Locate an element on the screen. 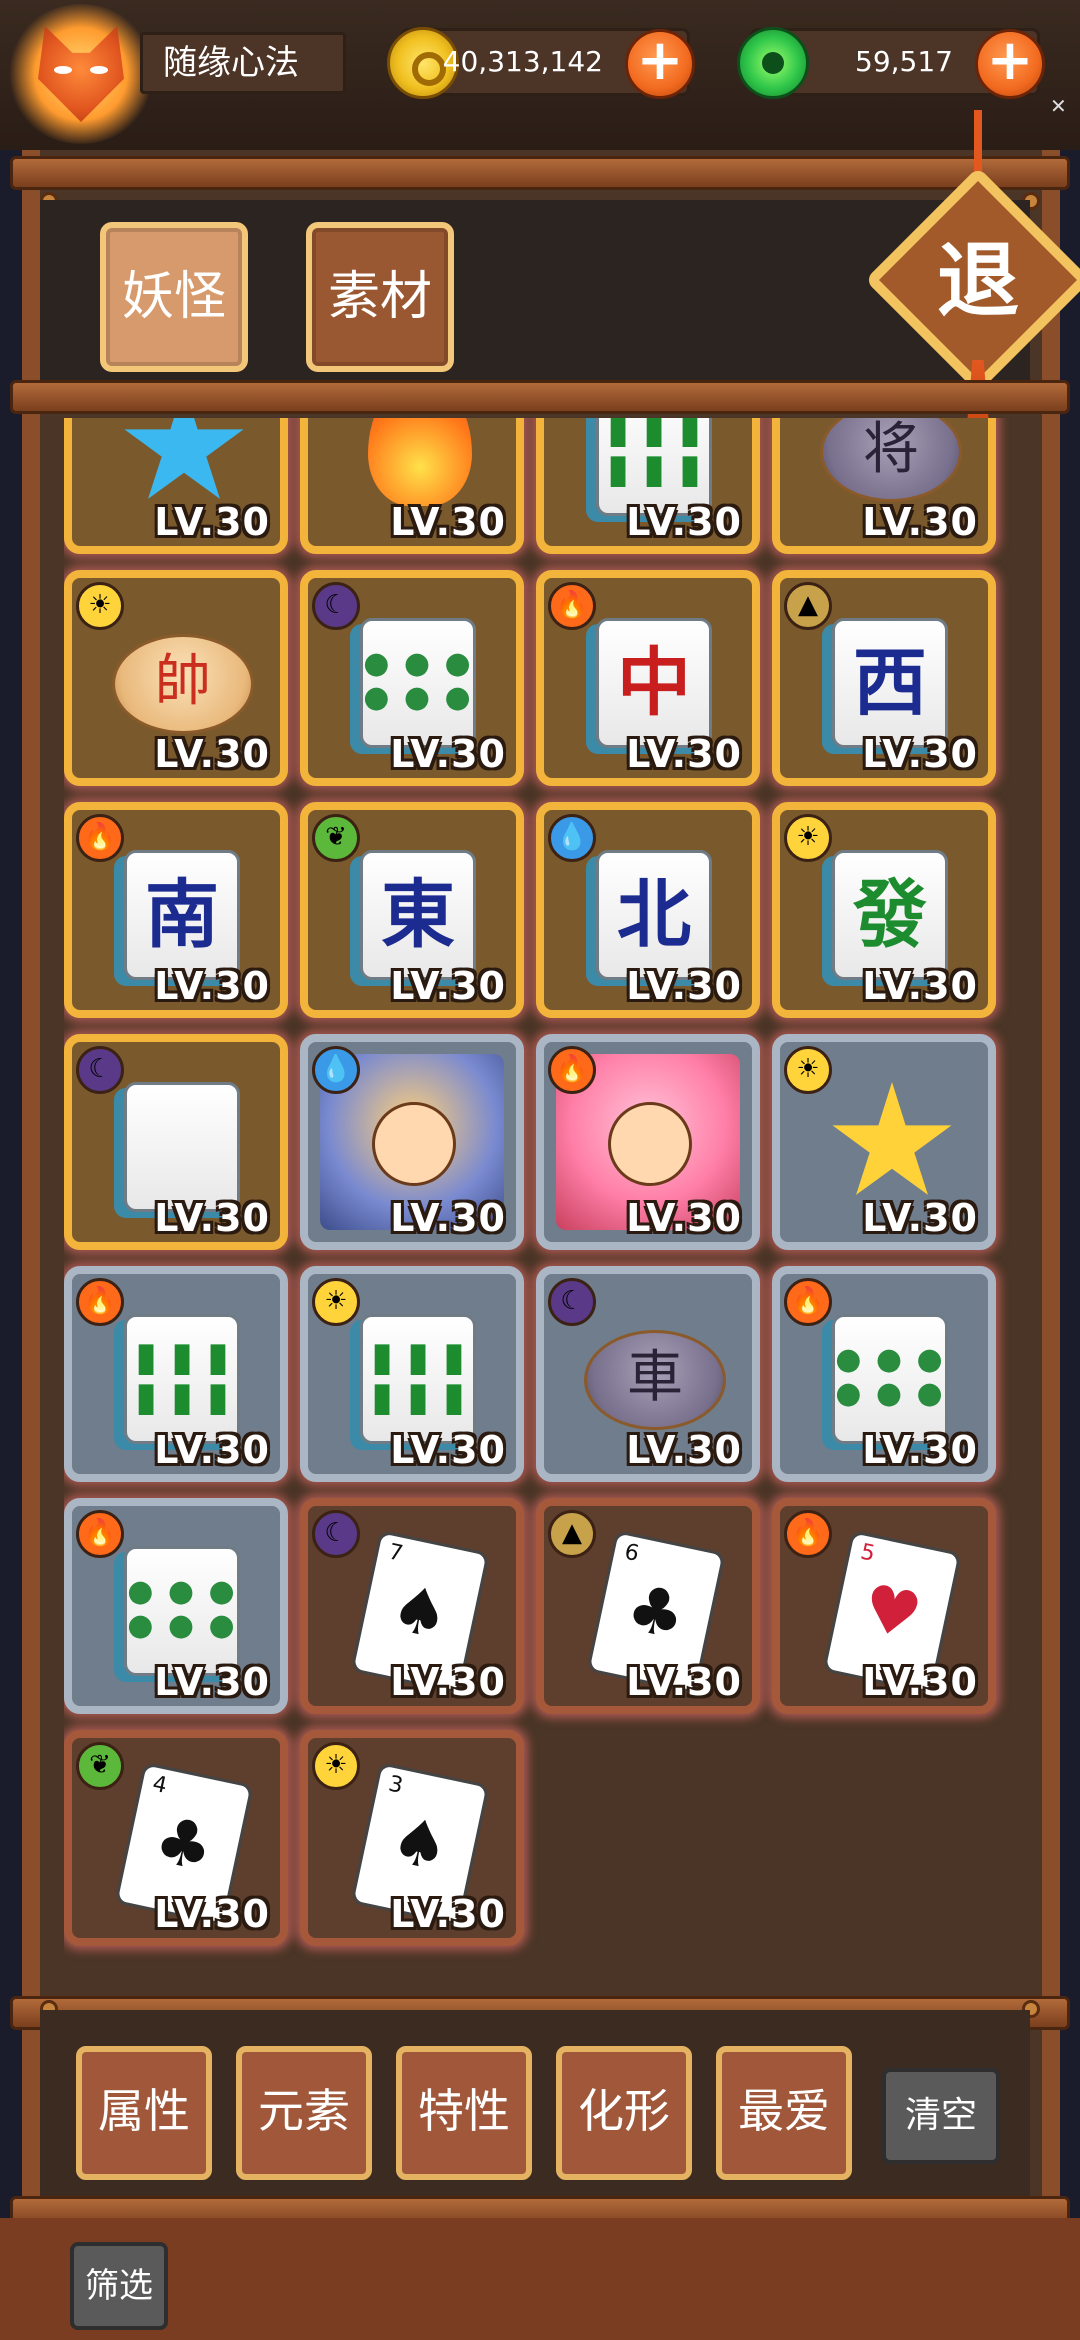 The image size is (1080, 2340). filter-attribute-button: 属性 is located at coordinates (144, 2113).